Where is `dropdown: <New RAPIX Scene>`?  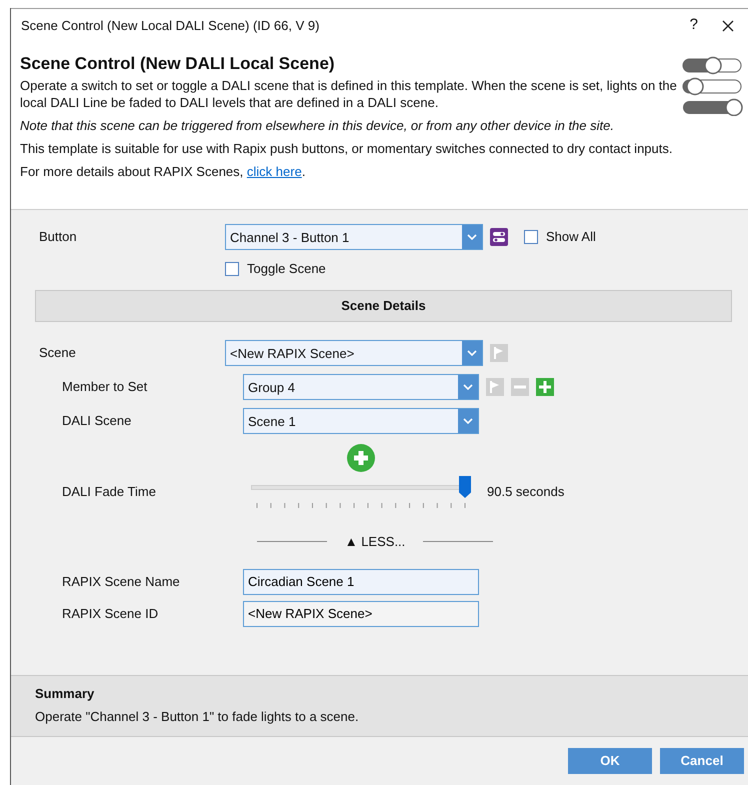 dropdown: <New RAPIX Scene> is located at coordinates (354, 353).